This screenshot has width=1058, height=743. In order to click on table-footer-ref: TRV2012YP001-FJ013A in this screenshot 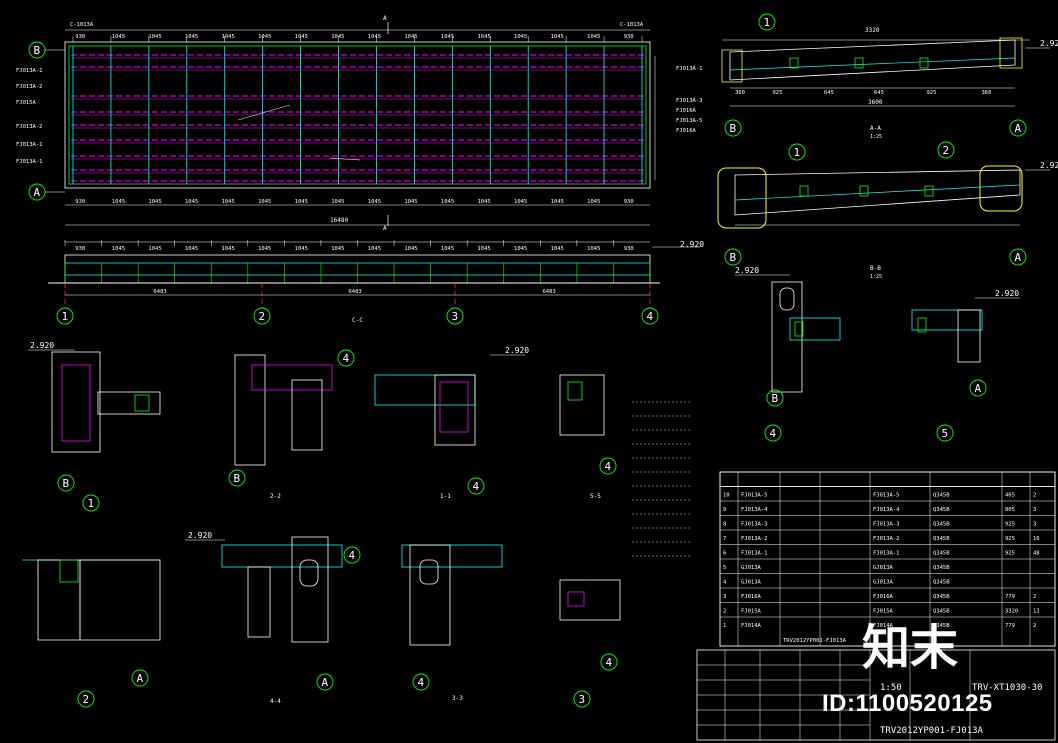, I will do `click(815, 641)`.